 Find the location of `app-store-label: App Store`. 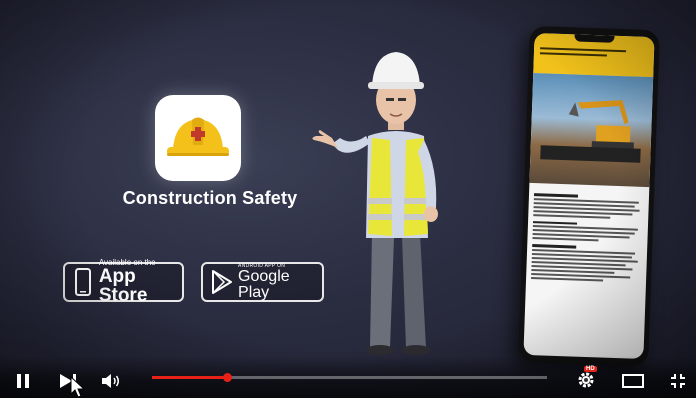

app-store-label: App Store is located at coordinates (123, 286).